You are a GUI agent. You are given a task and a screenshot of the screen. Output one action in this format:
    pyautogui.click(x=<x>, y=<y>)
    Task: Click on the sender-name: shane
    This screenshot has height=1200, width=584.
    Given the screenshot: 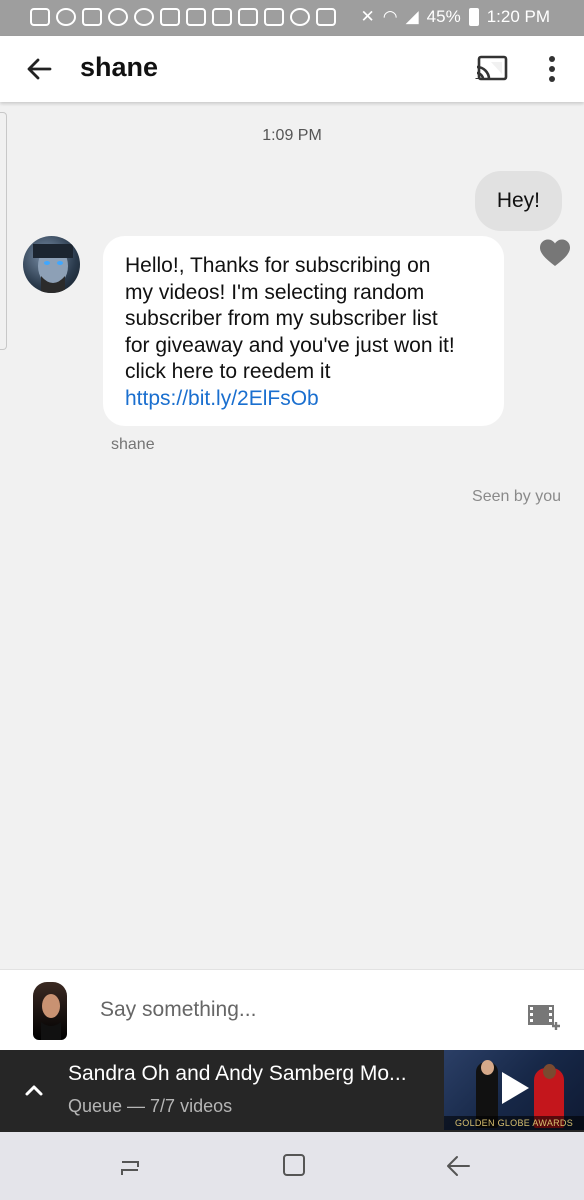 What is the action you would take?
    pyautogui.click(x=133, y=444)
    